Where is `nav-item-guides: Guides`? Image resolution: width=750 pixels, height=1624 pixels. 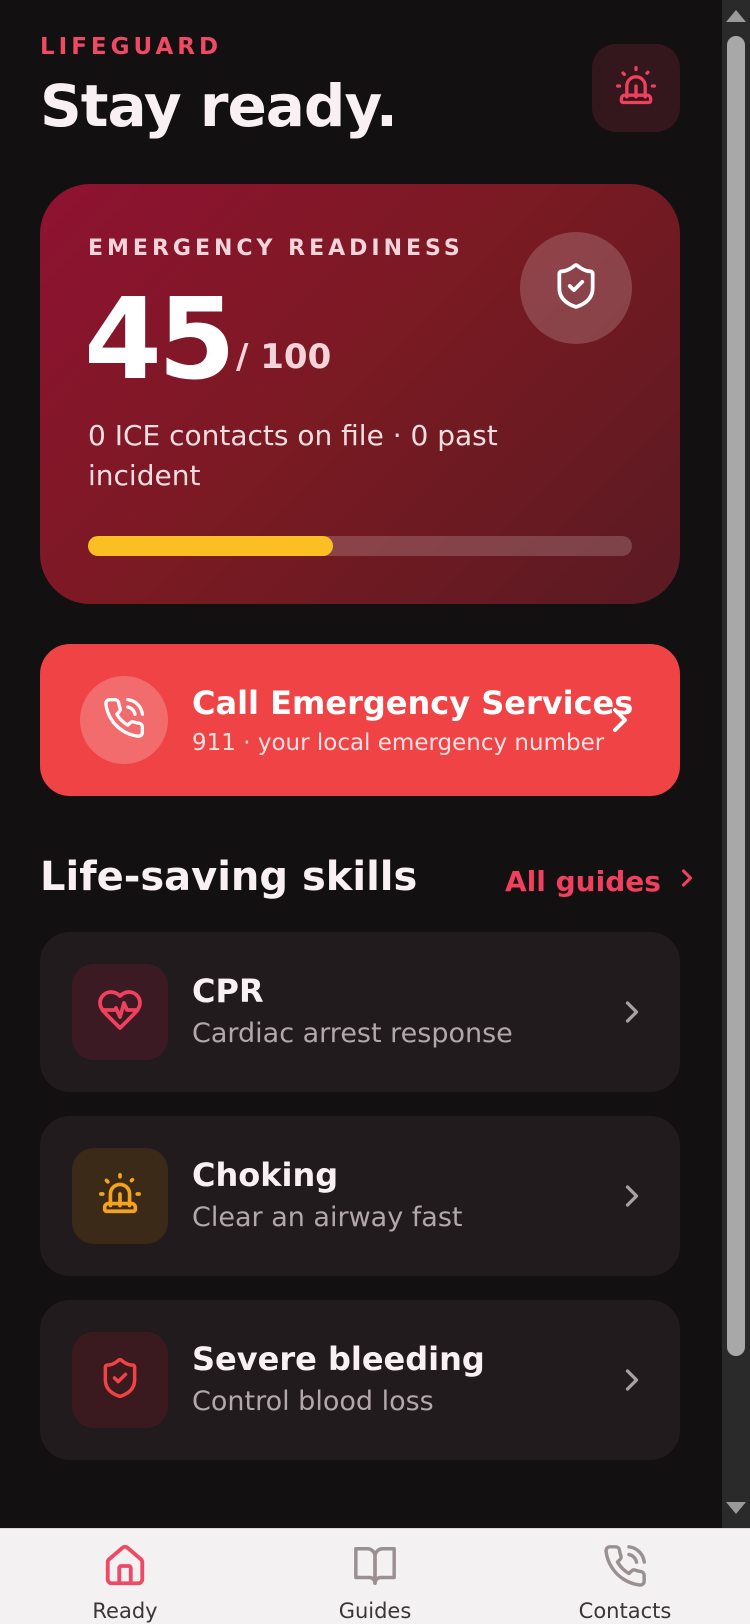 nav-item-guides: Guides is located at coordinates (375, 1576).